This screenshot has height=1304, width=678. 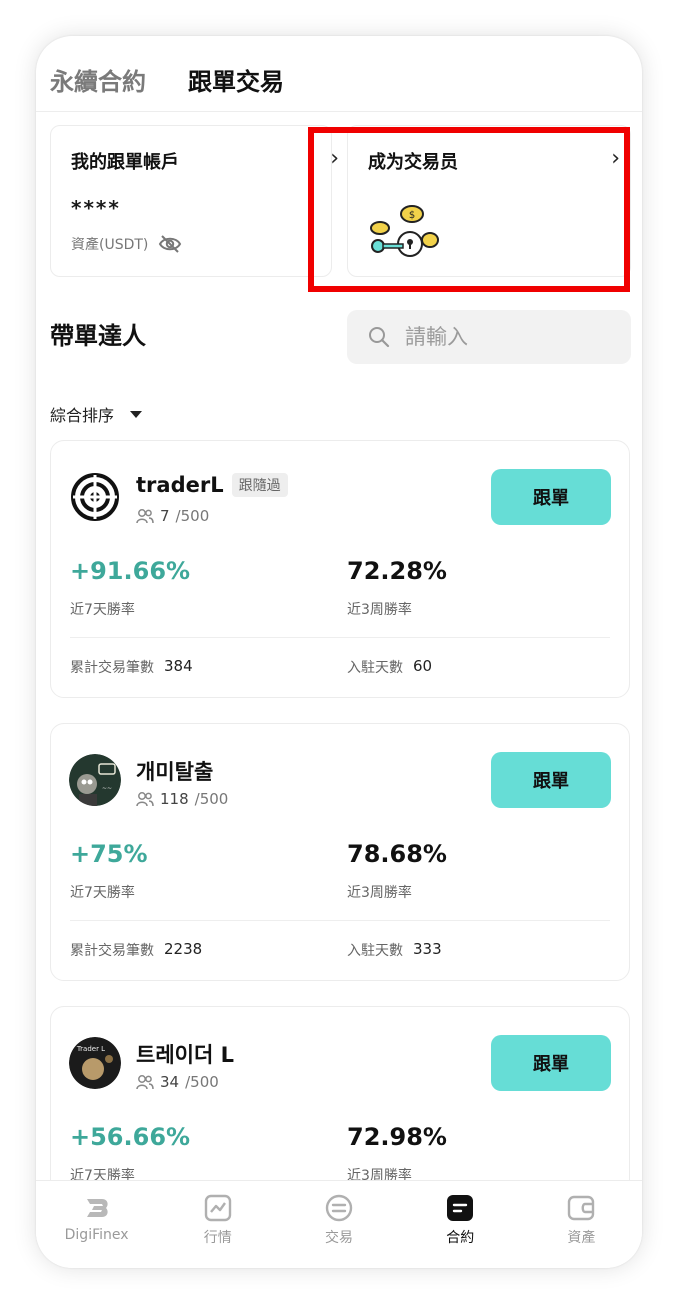 I want to click on coins-key-icon: $, so click(x=404, y=231).